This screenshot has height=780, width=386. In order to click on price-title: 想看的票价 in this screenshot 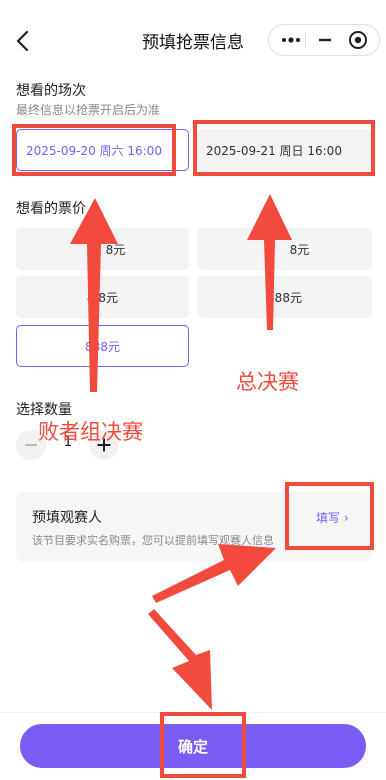, I will do `click(51, 209)`.